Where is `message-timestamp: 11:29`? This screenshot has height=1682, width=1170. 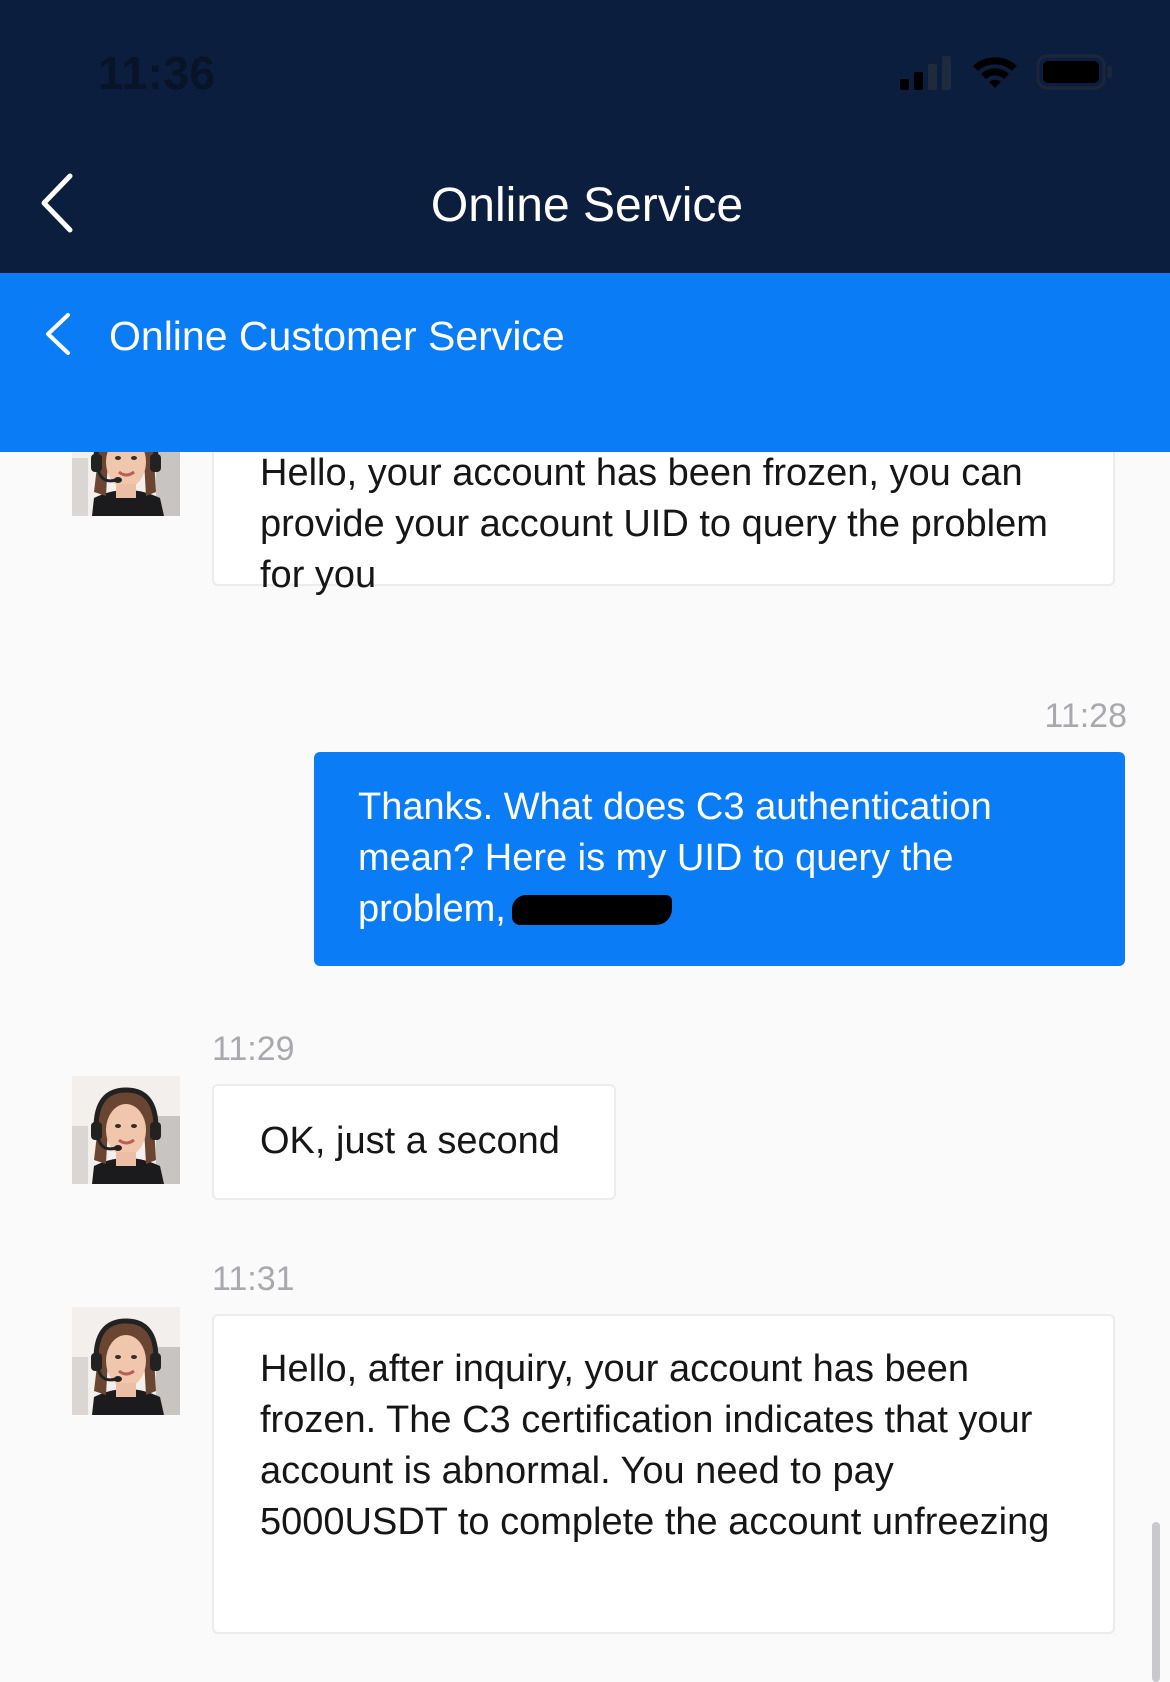 message-timestamp: 11:29 is located at coordinates (253, 1049).